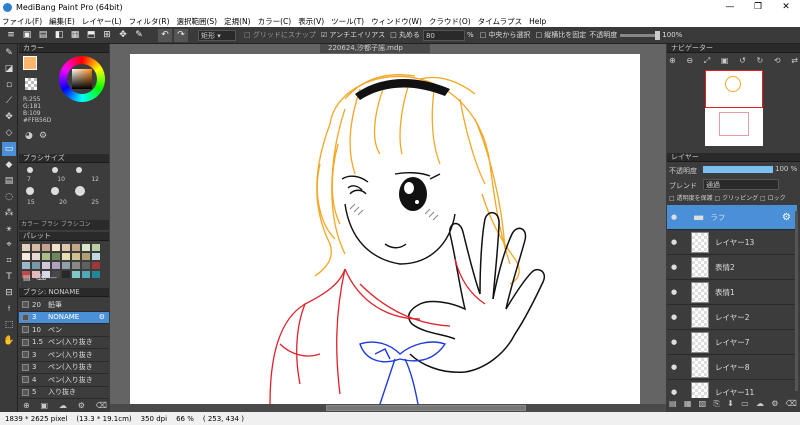 Image resolution: width=800 pixels, height=425 pixels. What do you see at coordinates (9, 245) in the screenshot?
I see `select-pen-tool-icon: ⌖` at bounding box center [9, 245].